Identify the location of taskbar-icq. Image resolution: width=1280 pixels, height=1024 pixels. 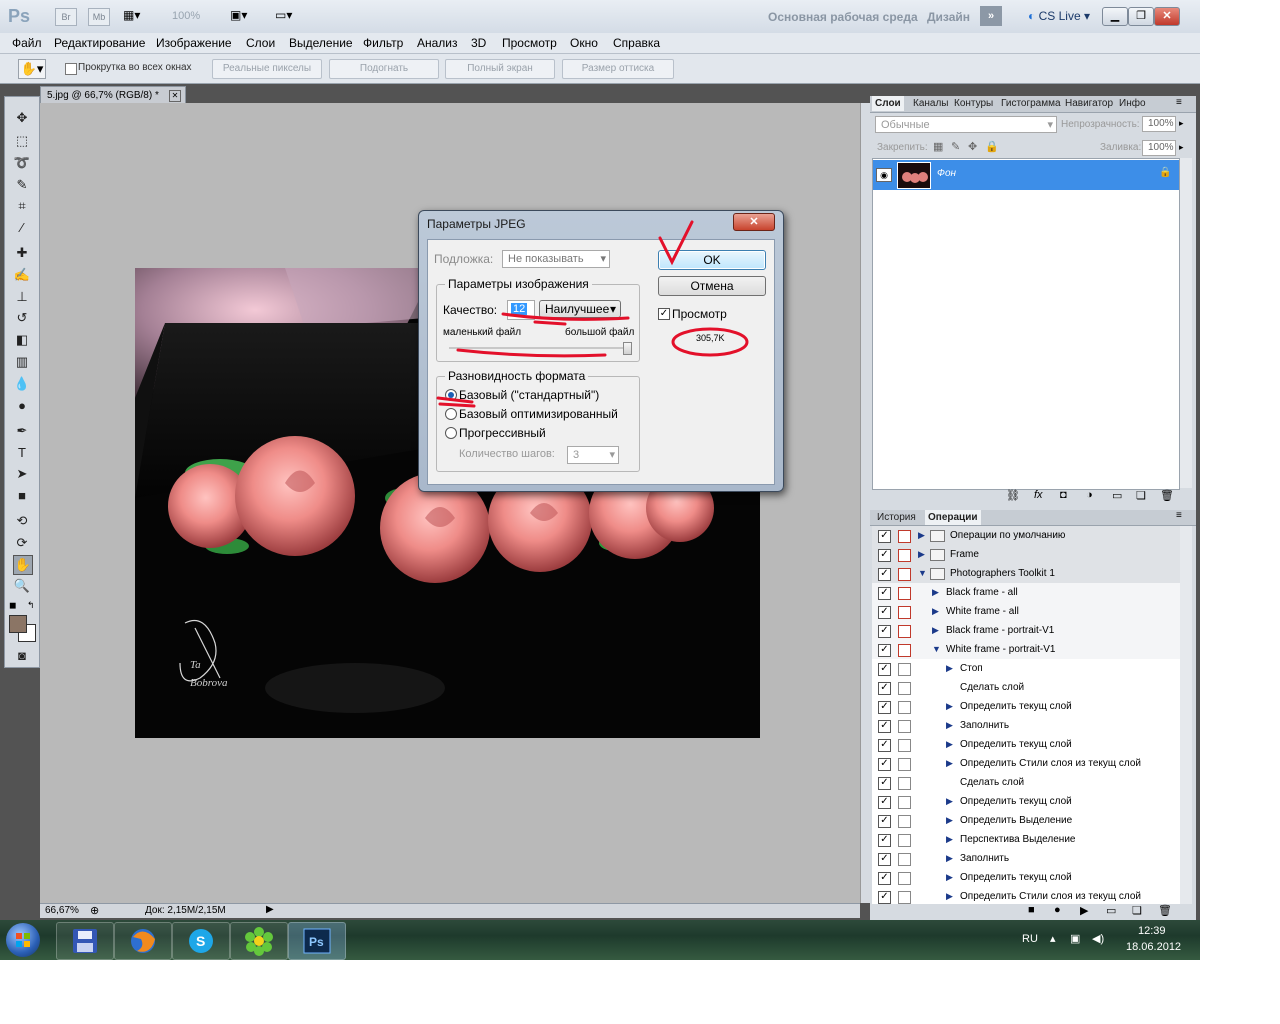
(259, 941).